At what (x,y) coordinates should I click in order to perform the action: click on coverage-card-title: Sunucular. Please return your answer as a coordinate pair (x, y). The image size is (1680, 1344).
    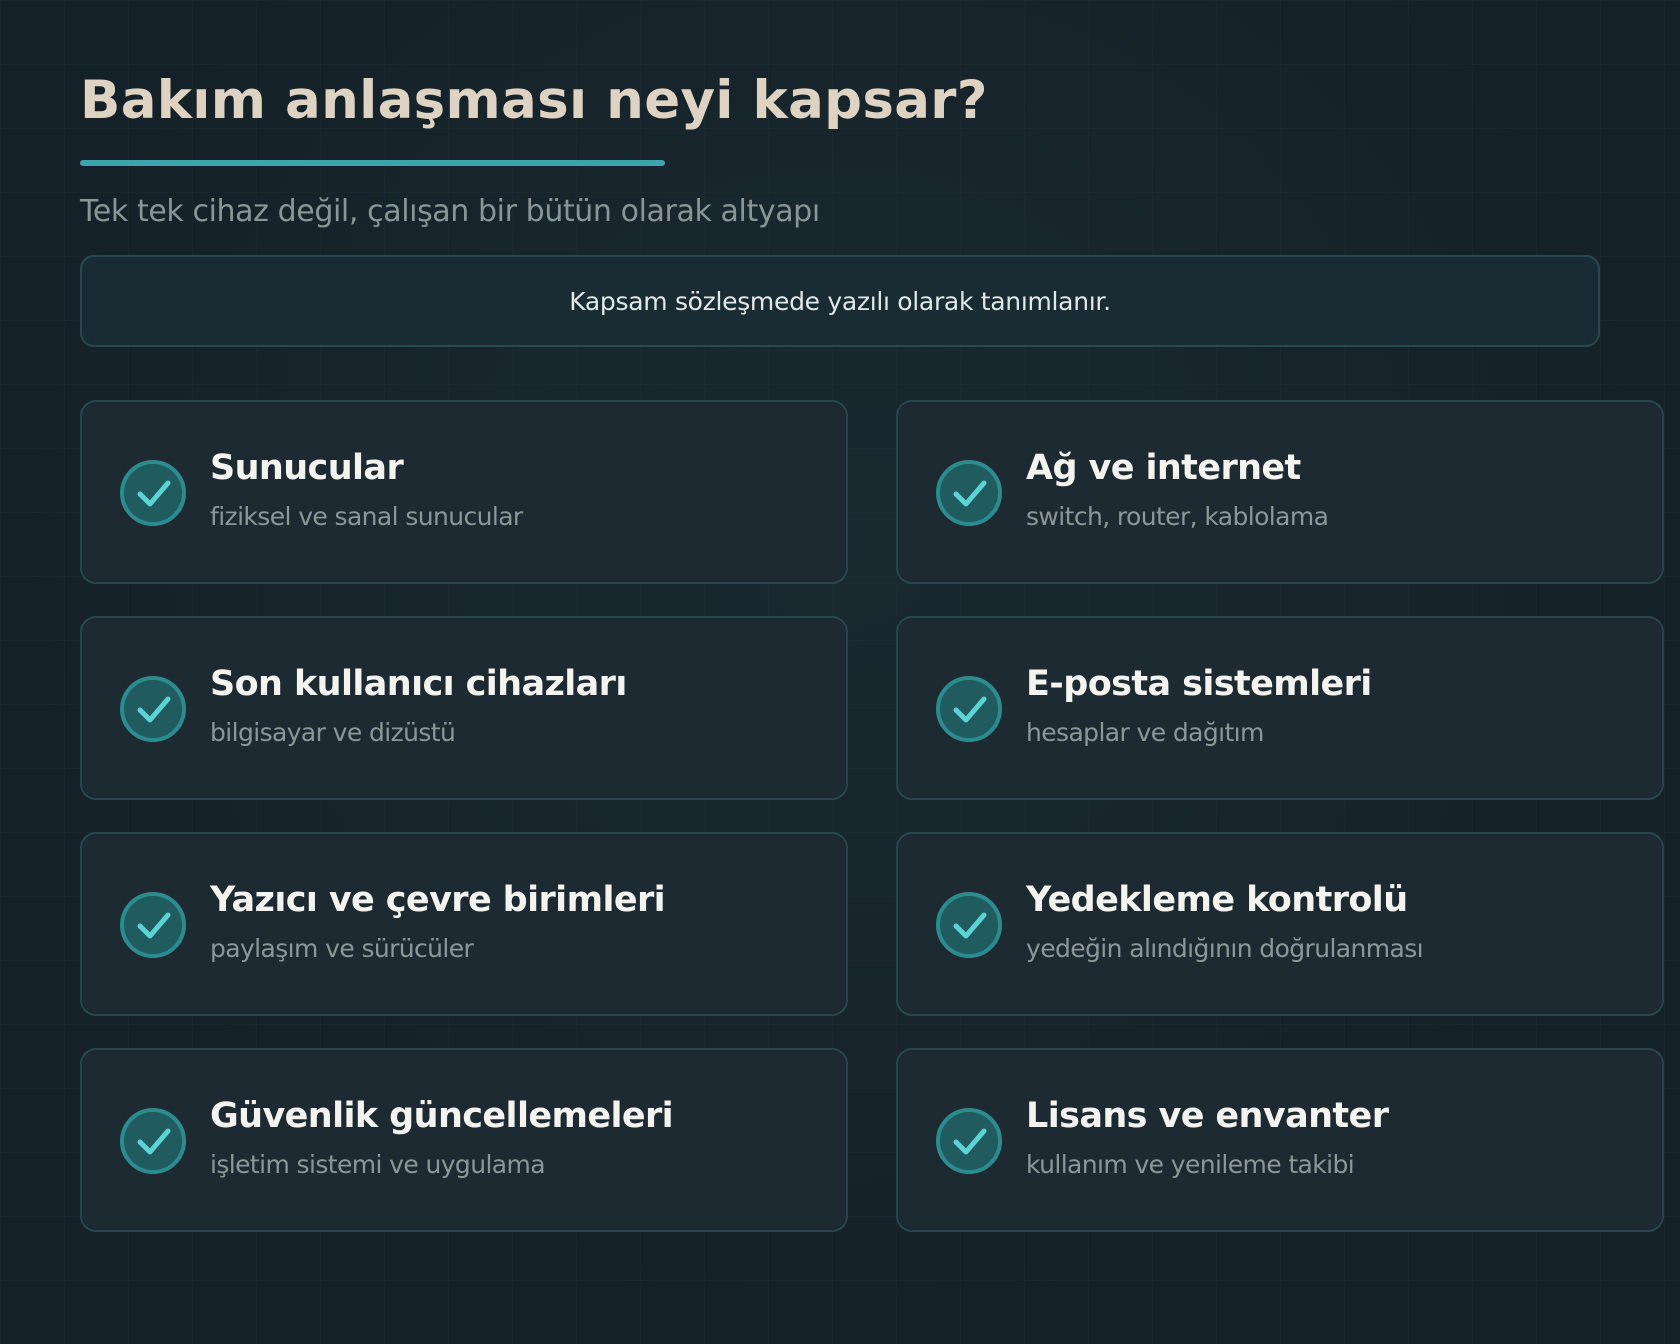
    Looking at the image, I should click on (307, 468).